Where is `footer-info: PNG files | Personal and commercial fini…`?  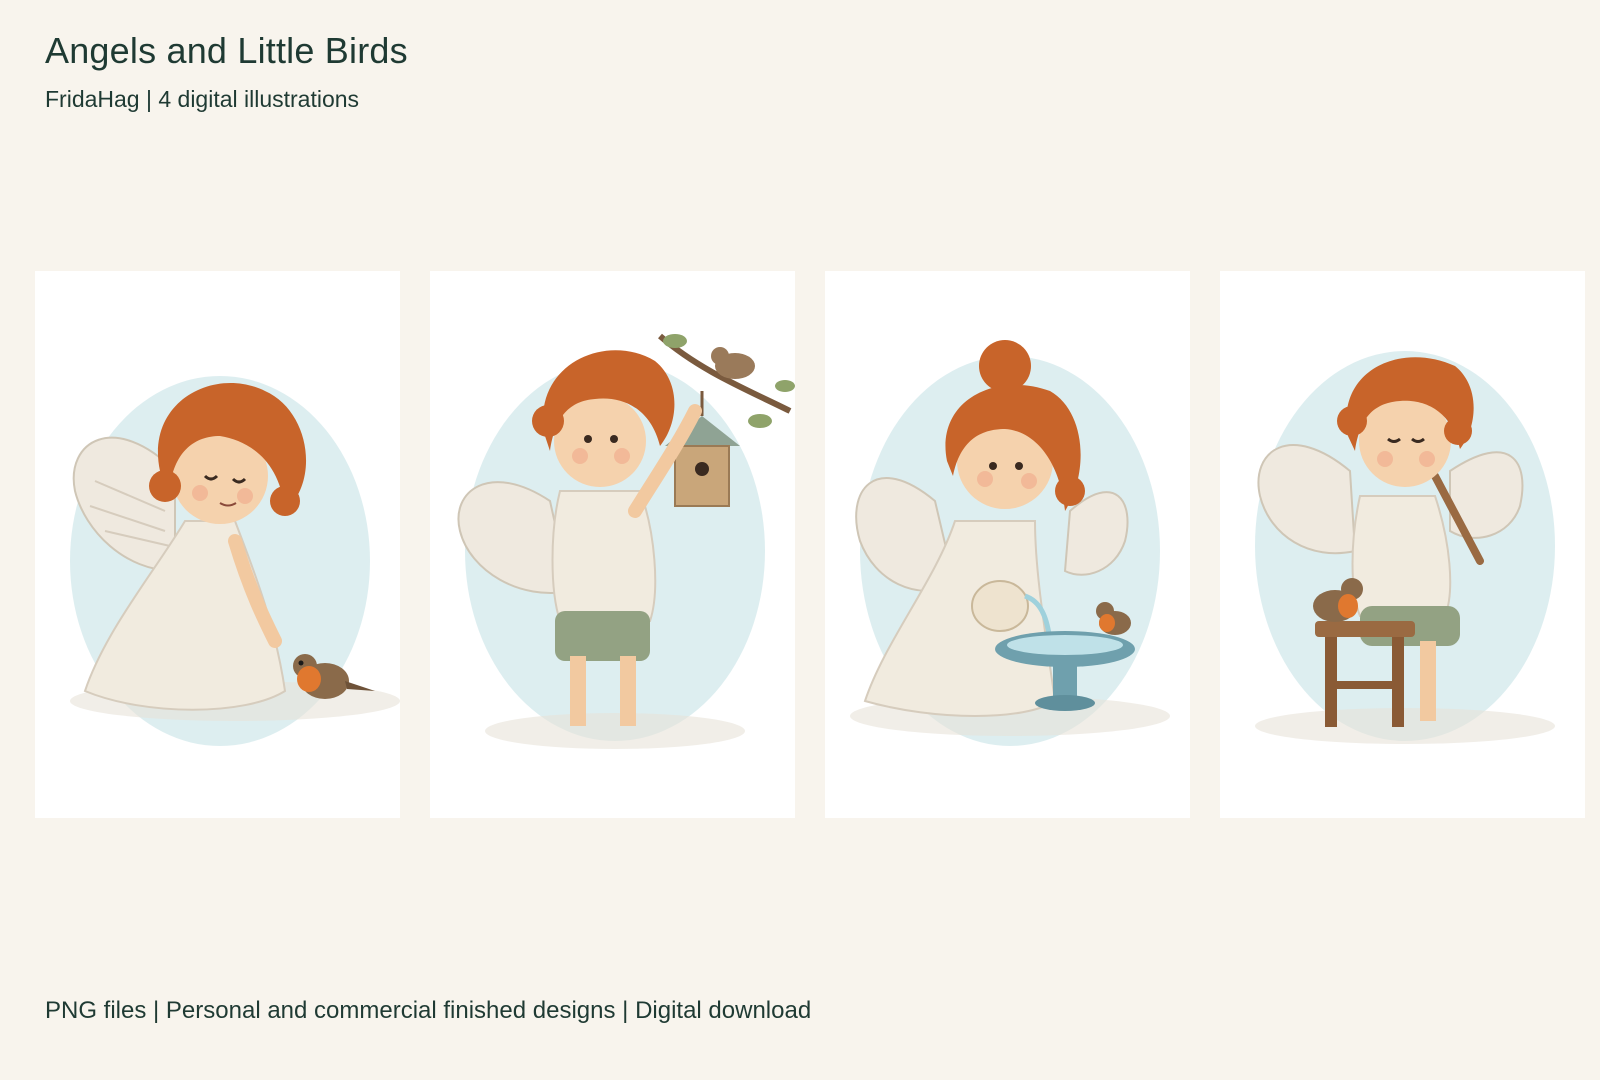 footer-info: PNG files | Personal and commercial fini… is located at coordinates (428, 1010).